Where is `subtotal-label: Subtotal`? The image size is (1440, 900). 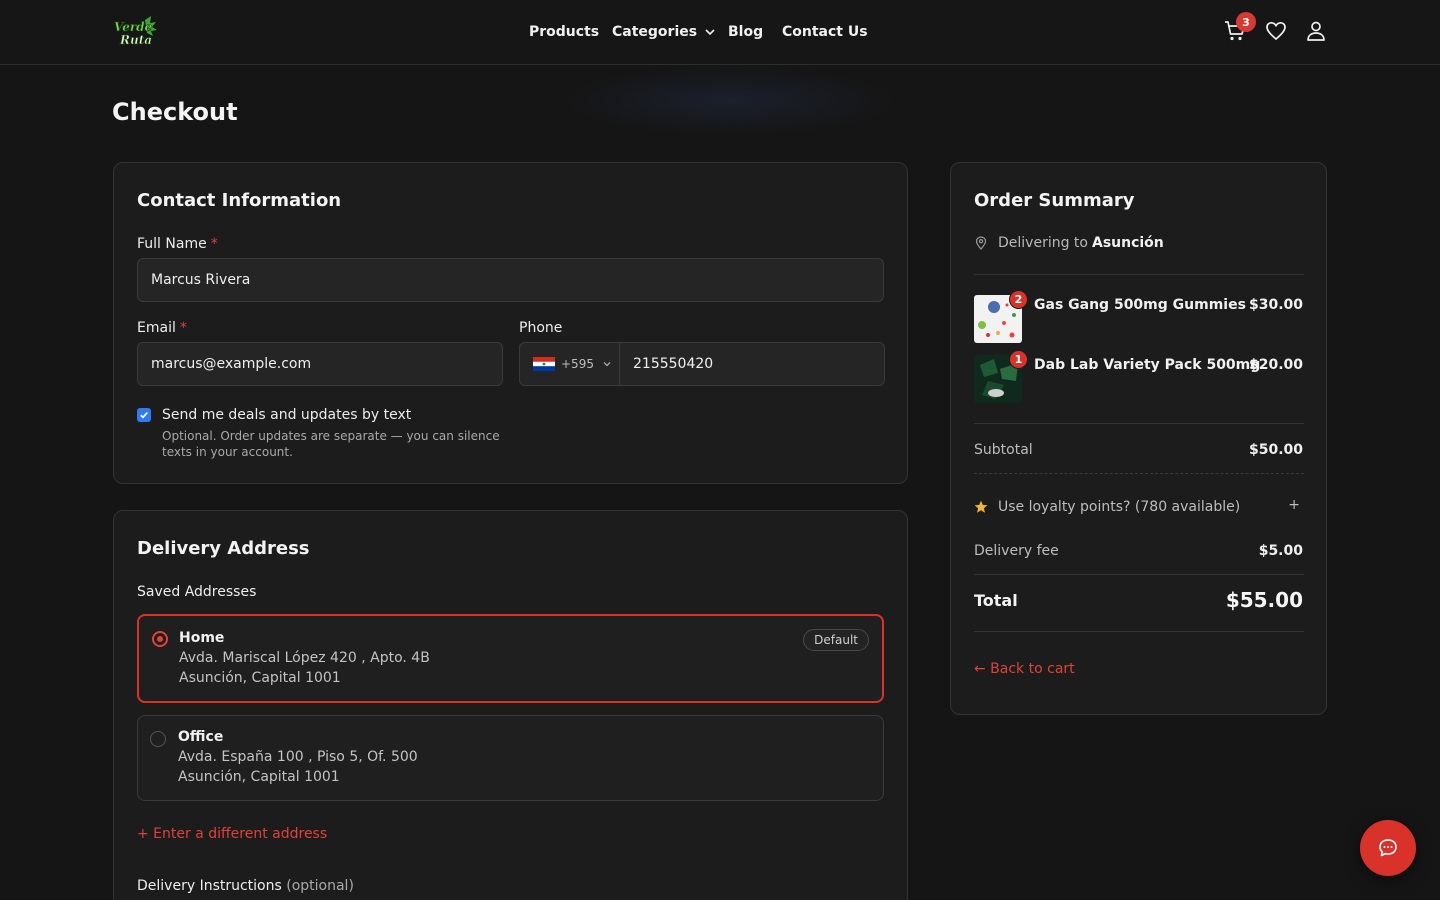
subtotal-label: Subtotal is located at coordinates (1003, 450).